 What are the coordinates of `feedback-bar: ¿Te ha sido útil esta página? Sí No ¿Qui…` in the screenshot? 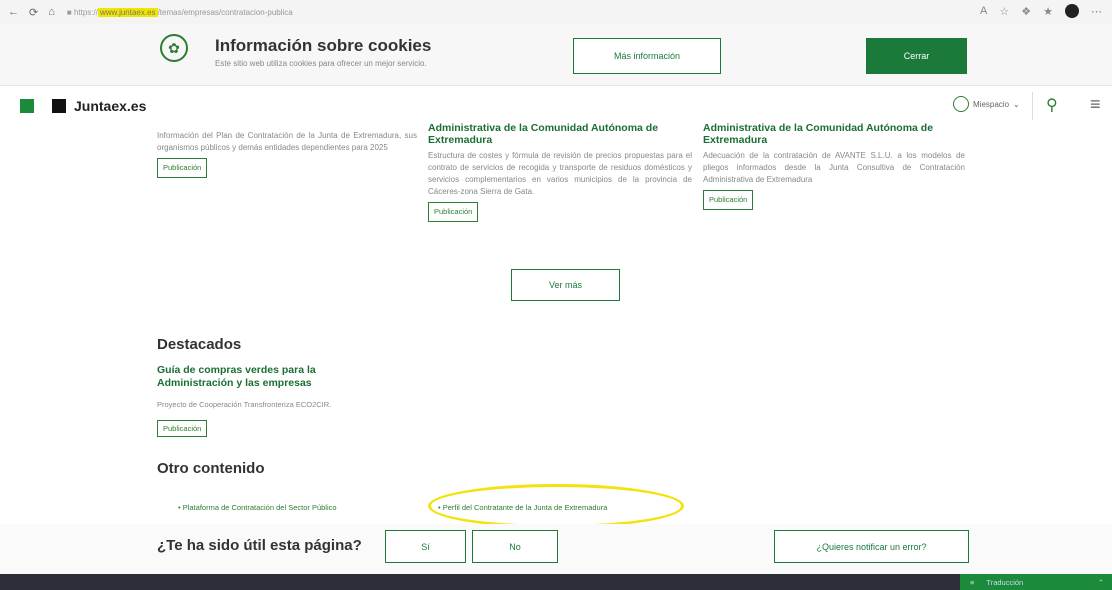 It's located at (556, 549).